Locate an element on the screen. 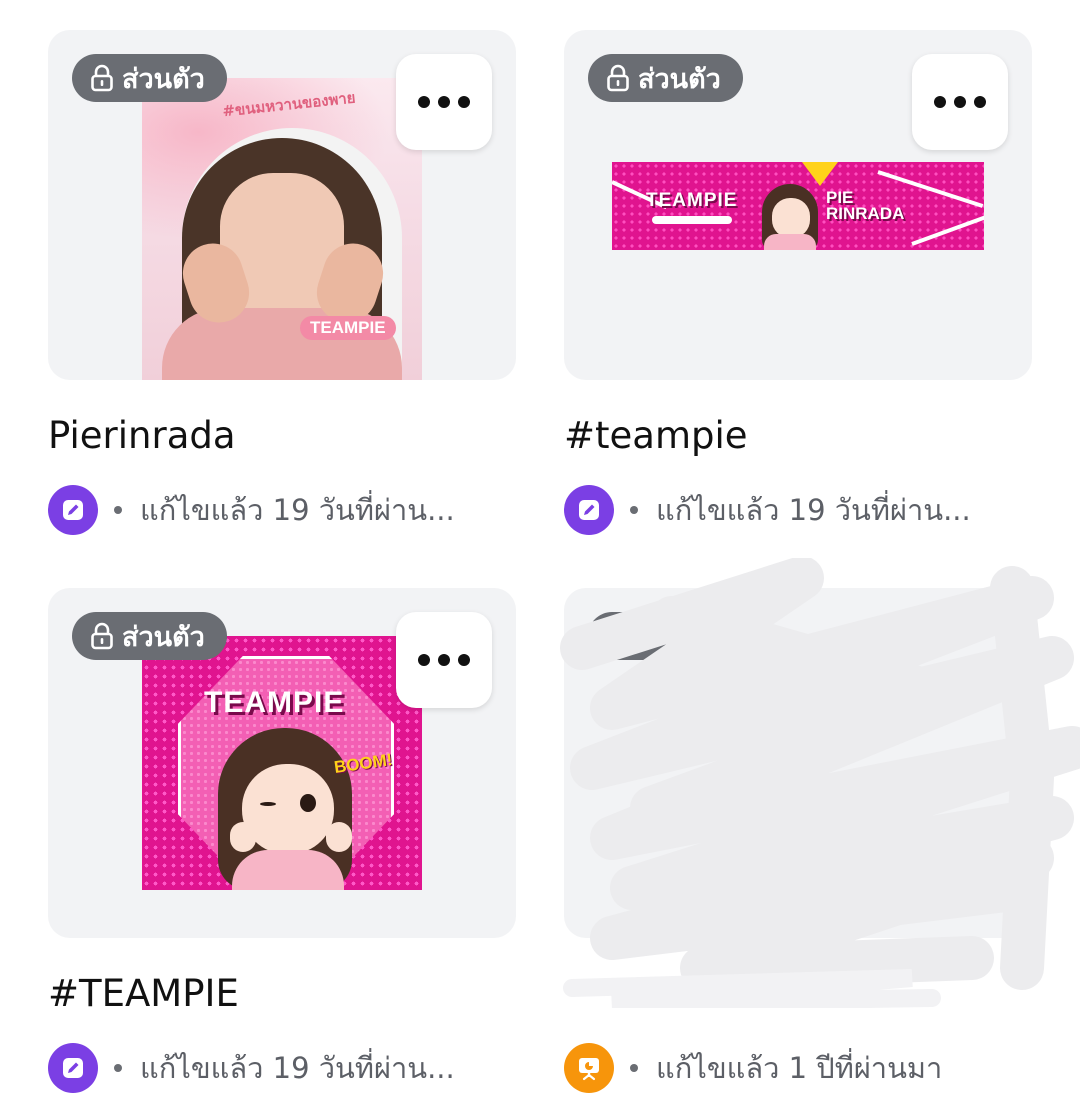 This screenshot has height=1105, width=1080. banner-headline: TEAMPIE is located at coordinates (692, 200).